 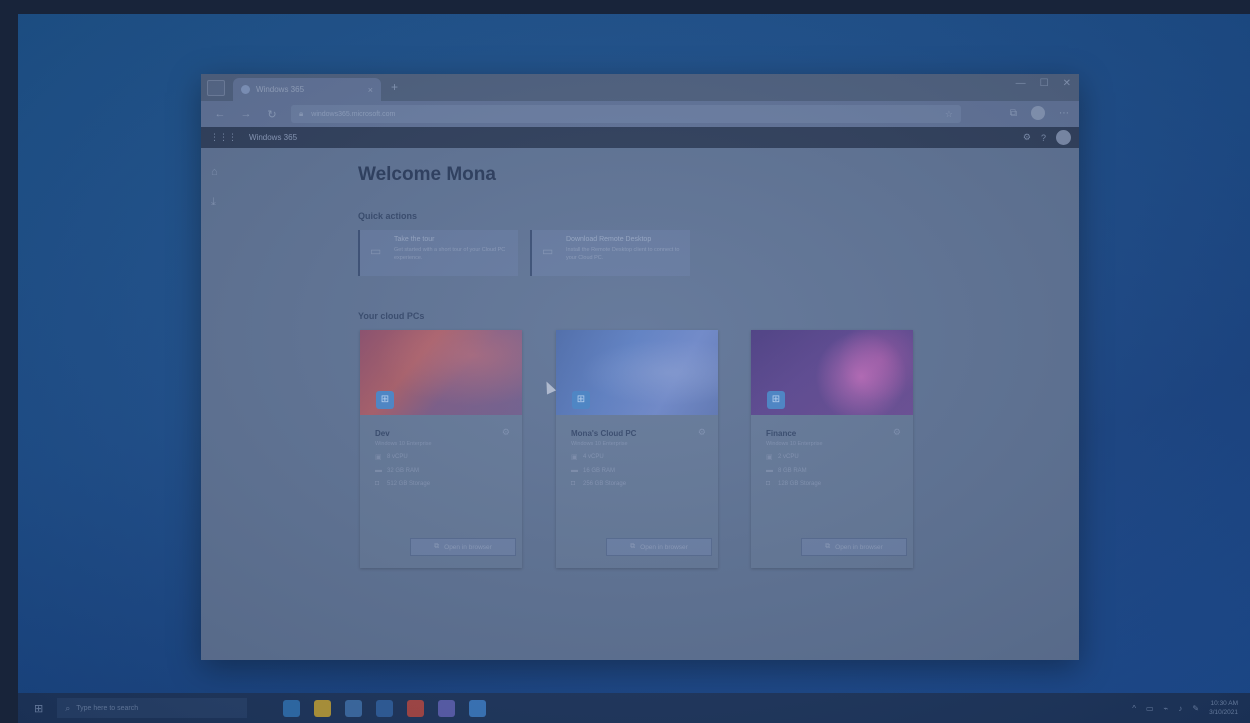 What do you see at coordinates (391, 457) in the screenshot?
I see `spec-cpu: ▣ 8 vCPU` at bounding box center [391, 457].